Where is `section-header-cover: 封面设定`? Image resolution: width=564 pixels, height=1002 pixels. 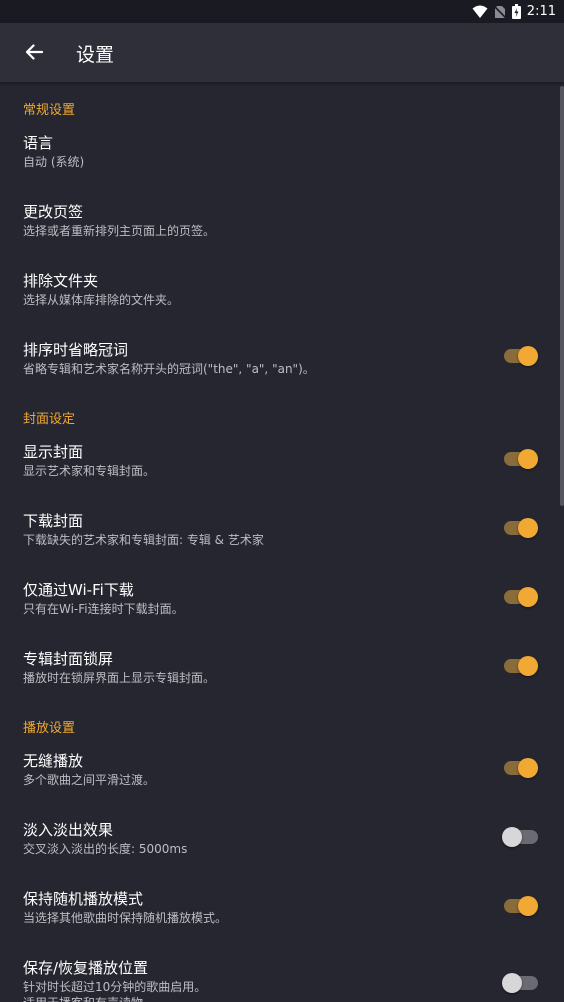
section-header-cover: 封面设定 is located at coordinates (49, 419).